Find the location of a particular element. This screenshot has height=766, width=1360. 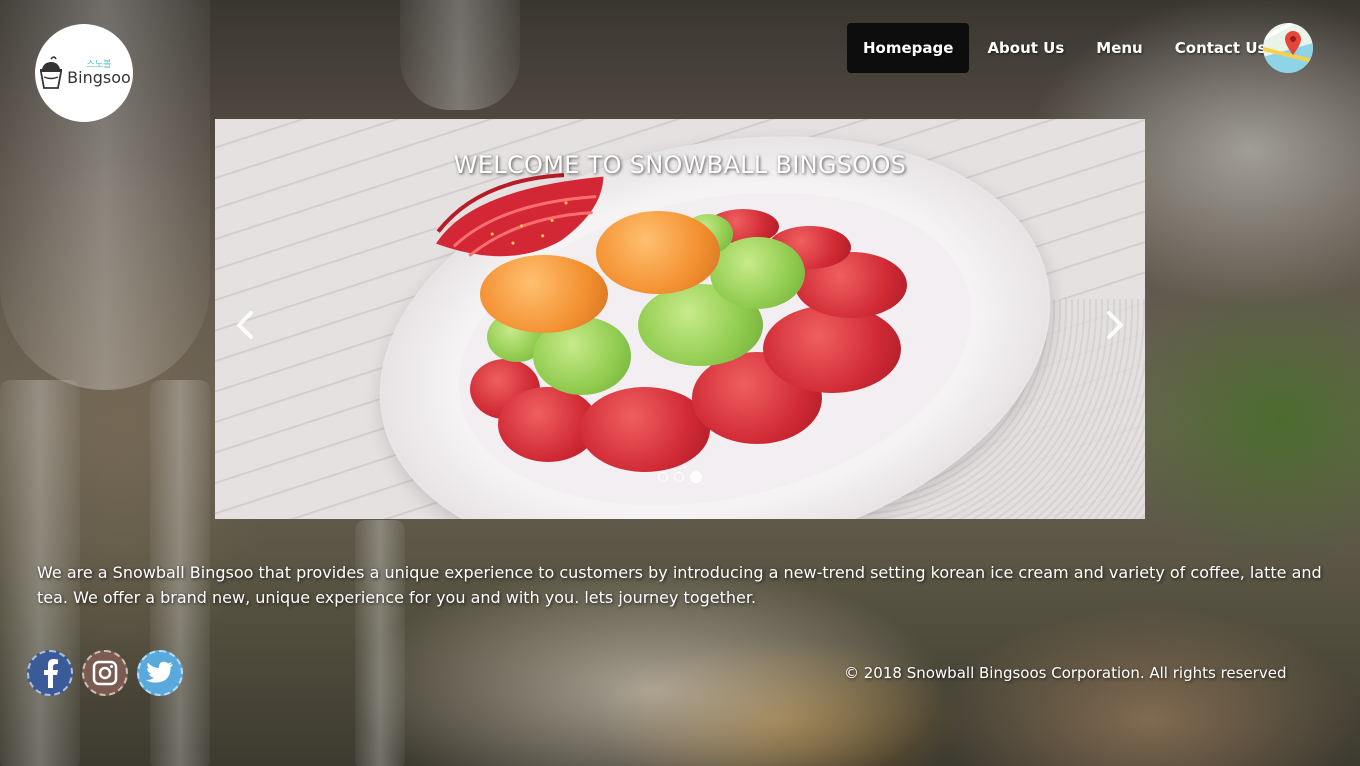

carousel-indicators is located at coordinates (680, 477).